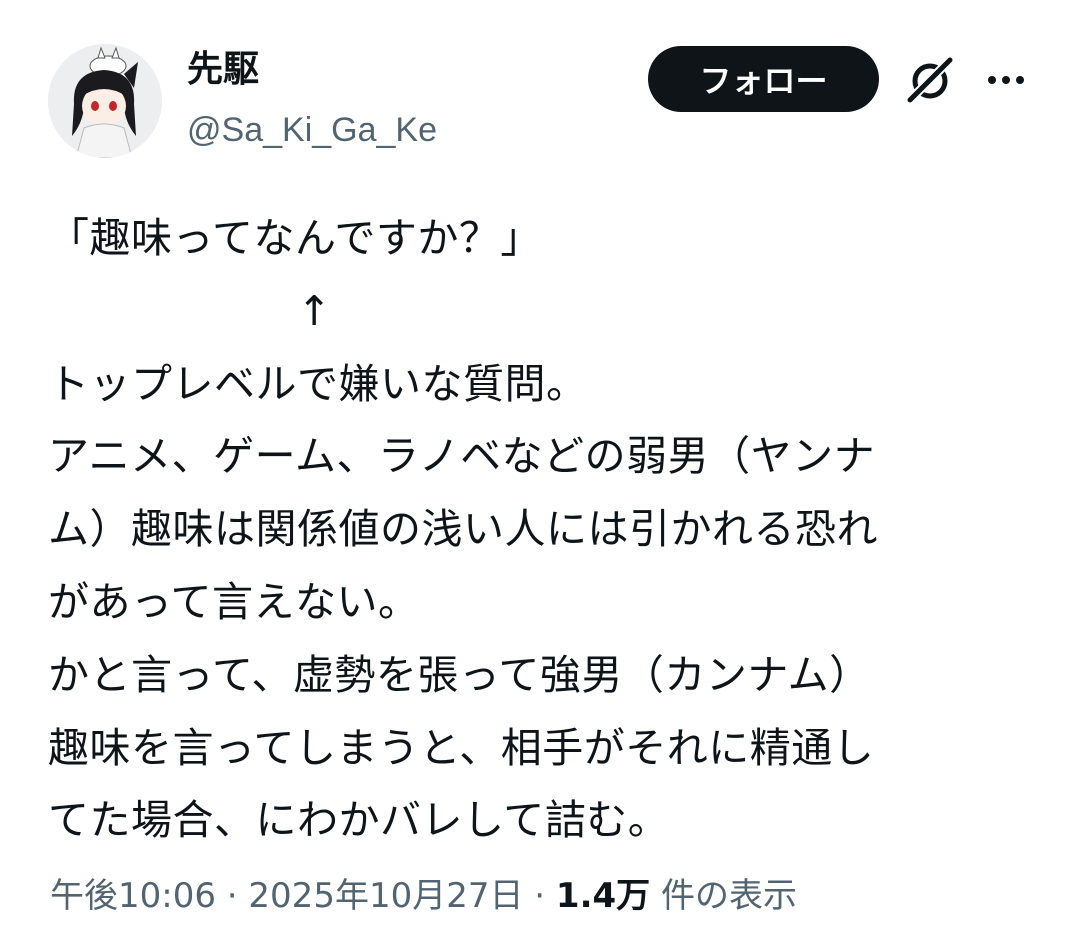 This screenshot has width=1079, height=944. Describe the element at coordinates (223, 70) in the screenshot. I see `author-name: 先駆` at that location.